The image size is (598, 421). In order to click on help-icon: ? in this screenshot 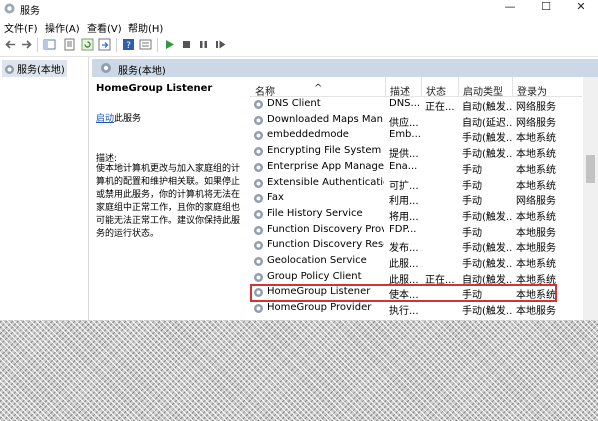, I will do `click(128, 44)`.